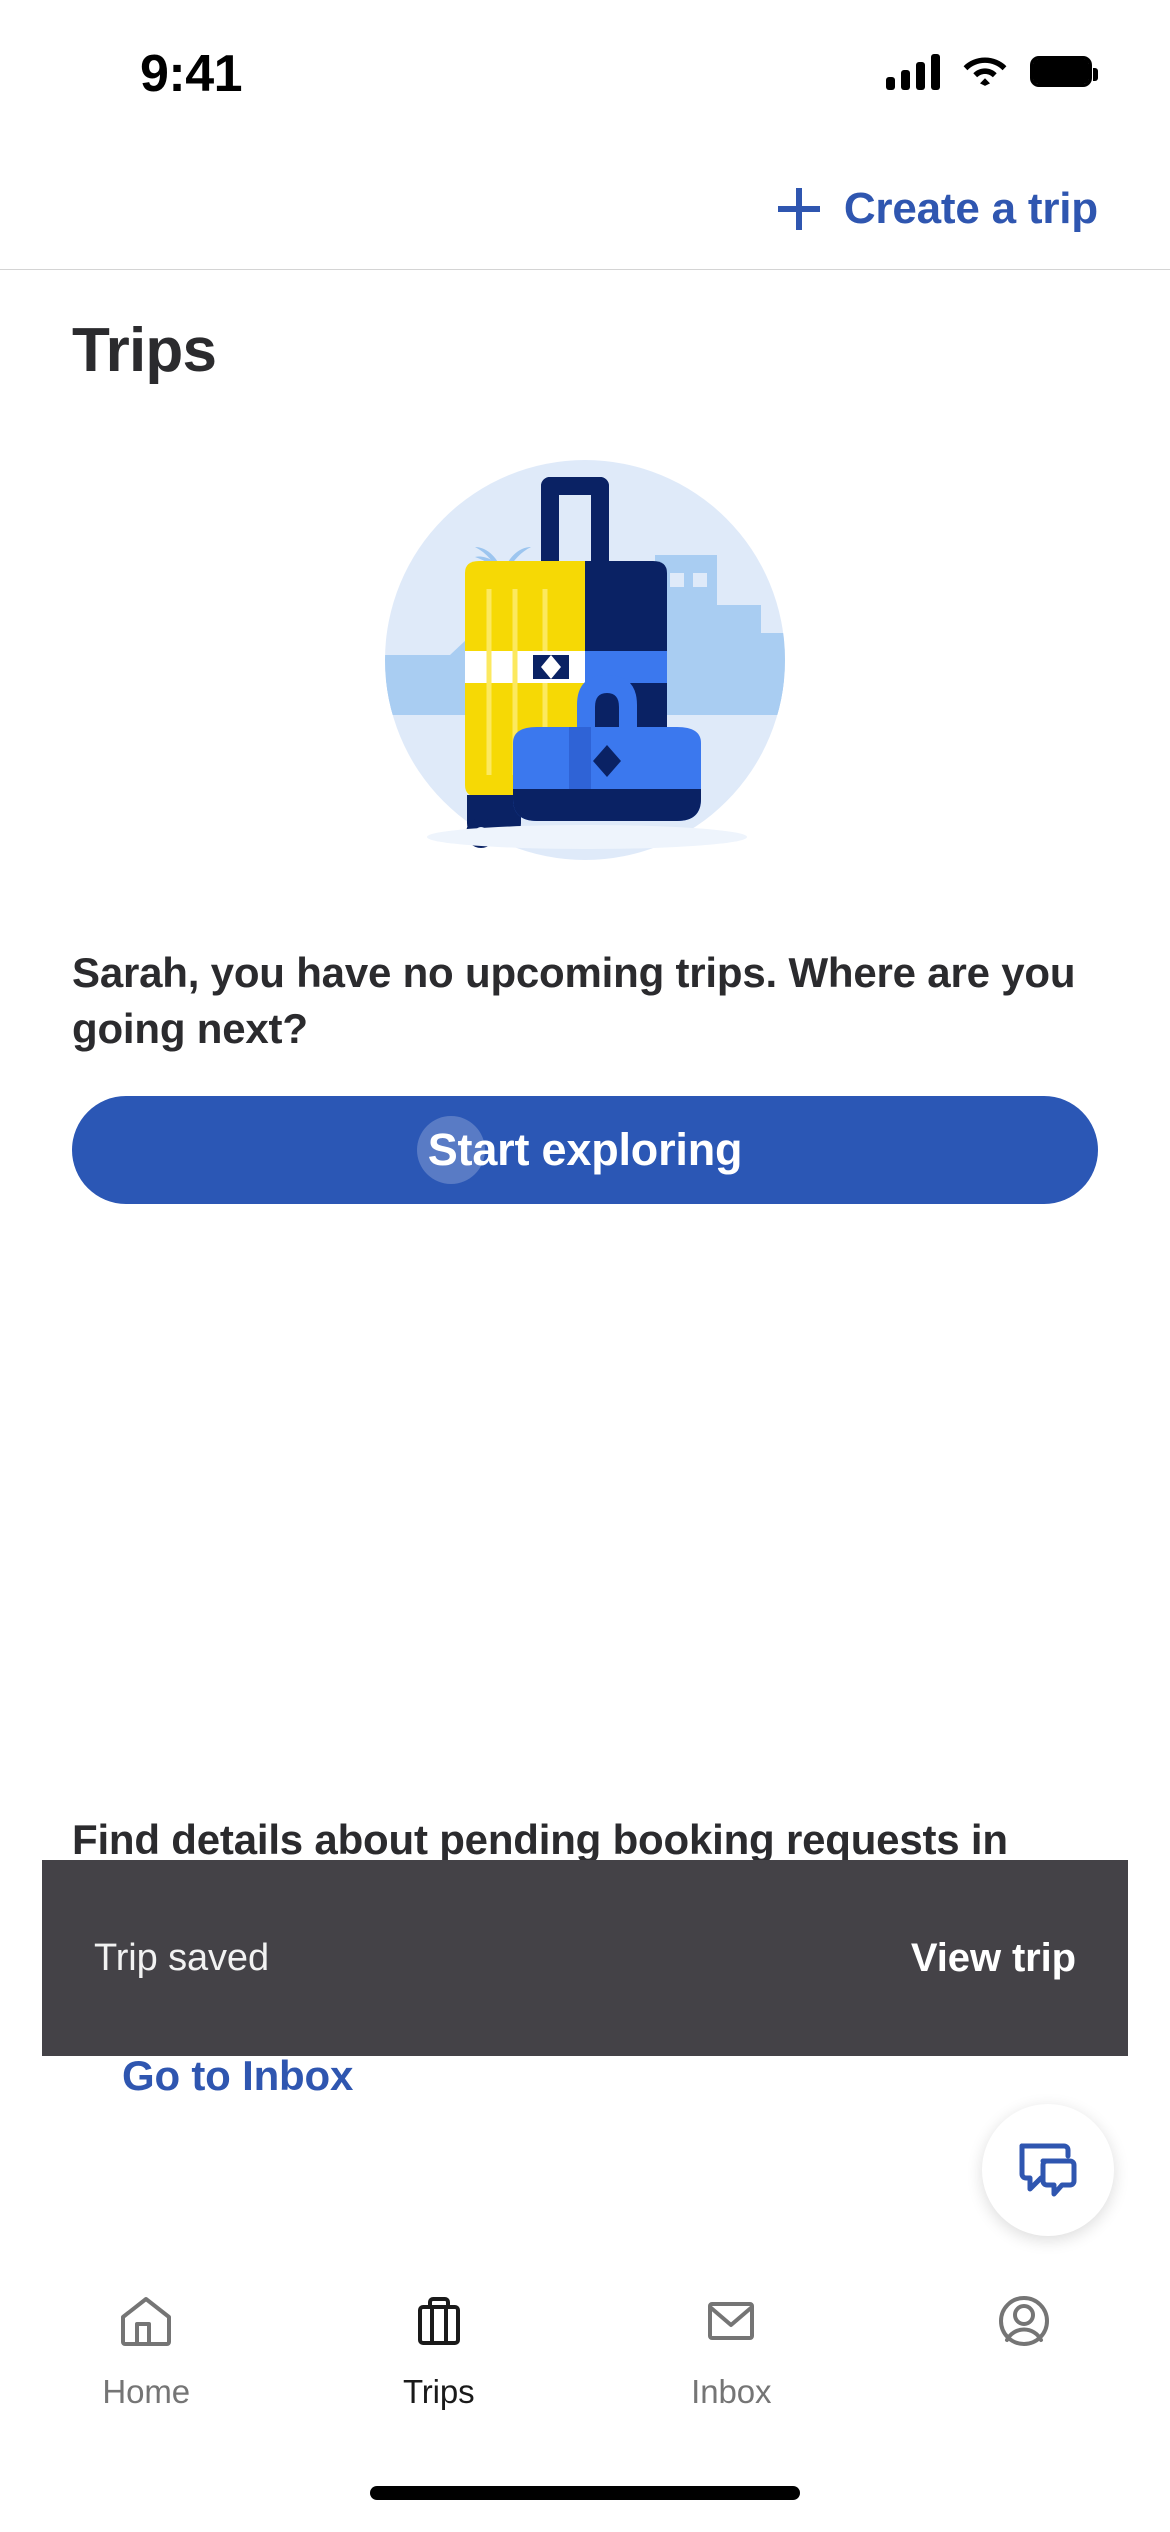 This screenshot has height=2532, width=1170. Describe the element at coordinates (993, 1958) in the screenshot. I see `snackbar-action-button: View trip` at that location.